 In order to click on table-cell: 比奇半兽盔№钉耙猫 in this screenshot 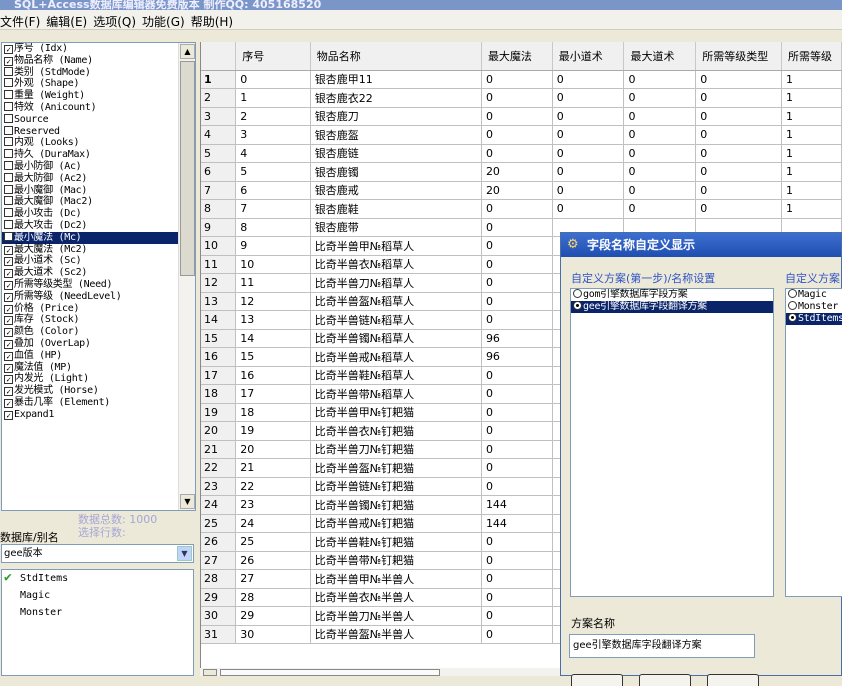, I will do `click(396, 468)`.